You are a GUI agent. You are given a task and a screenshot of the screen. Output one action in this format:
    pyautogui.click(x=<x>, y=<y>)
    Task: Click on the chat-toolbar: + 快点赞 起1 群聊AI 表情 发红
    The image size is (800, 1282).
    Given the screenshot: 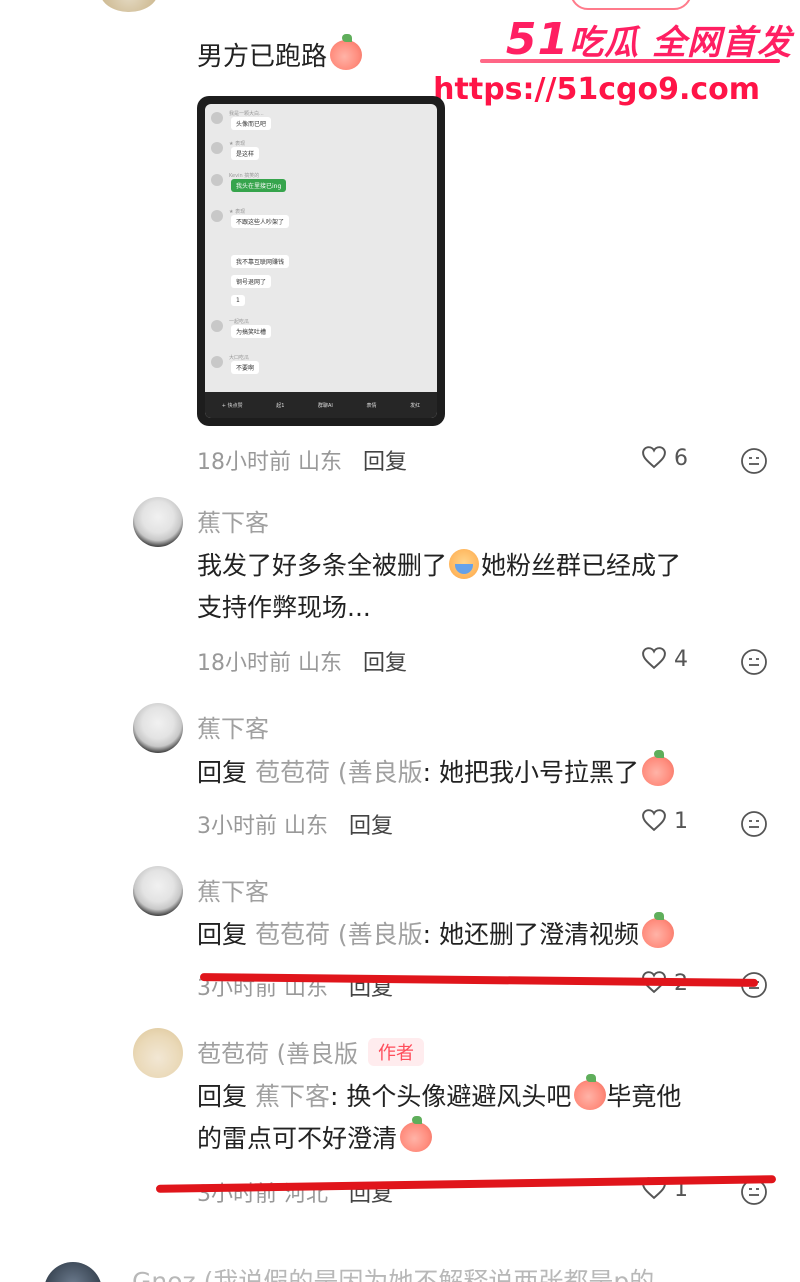 What is the action you would take?
    pyautogui.click(x=321, y=405)
    